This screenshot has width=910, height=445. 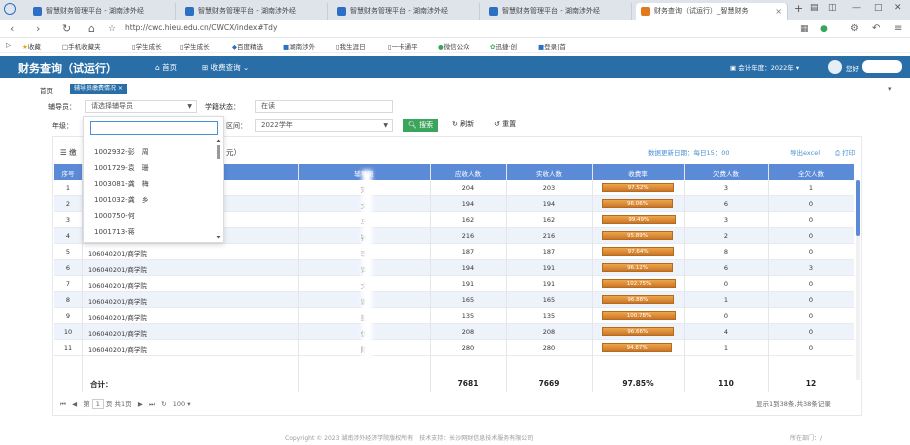 What do you see at coordinates (268, 106) in the screenshot?
I see `status-value: 在读` at bounding box center [268, 106].